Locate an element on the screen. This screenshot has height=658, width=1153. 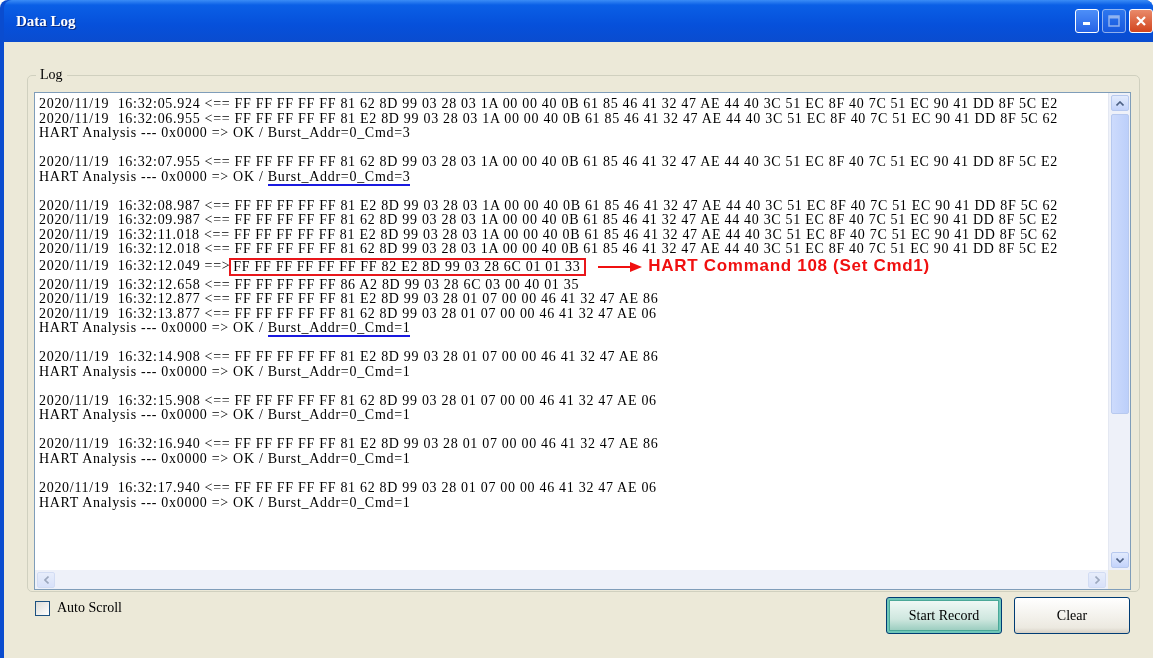
log-line: 2020/11/19 16:32:06.955 <== FF FF FF FF FF 81 E2 8D 99 03 28 03 1A 00 00 40 0B 61 85 46 41 32 47 AE 44 40 3C 51 EC 8F 40 7C 51 EC 90 41 DD 8F 5C 62 is located at coordinates (548, 118).